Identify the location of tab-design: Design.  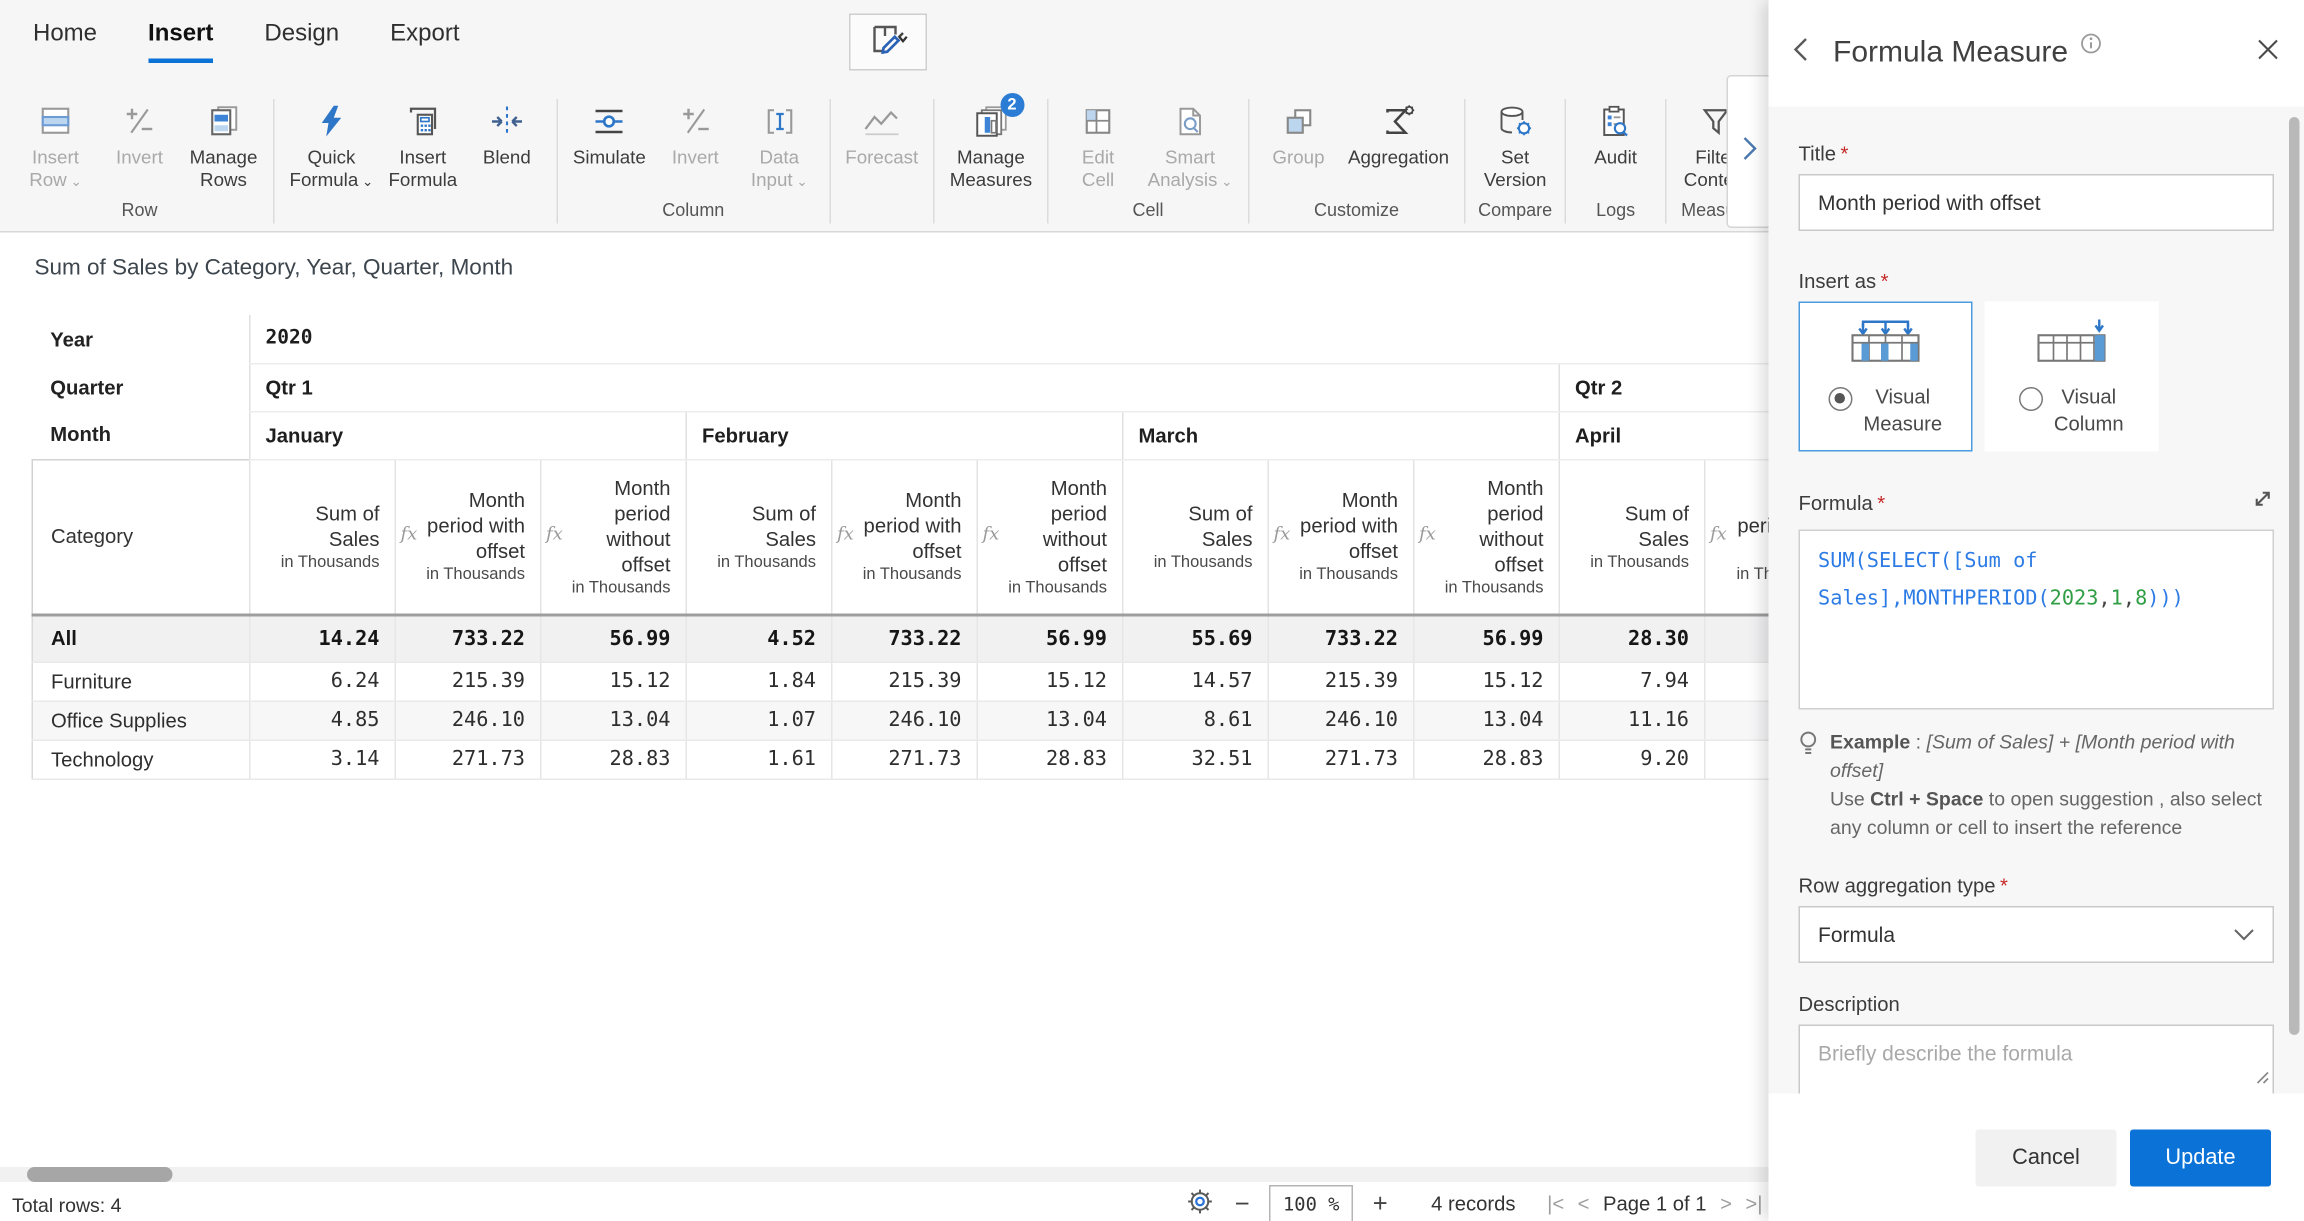
(301, 42).